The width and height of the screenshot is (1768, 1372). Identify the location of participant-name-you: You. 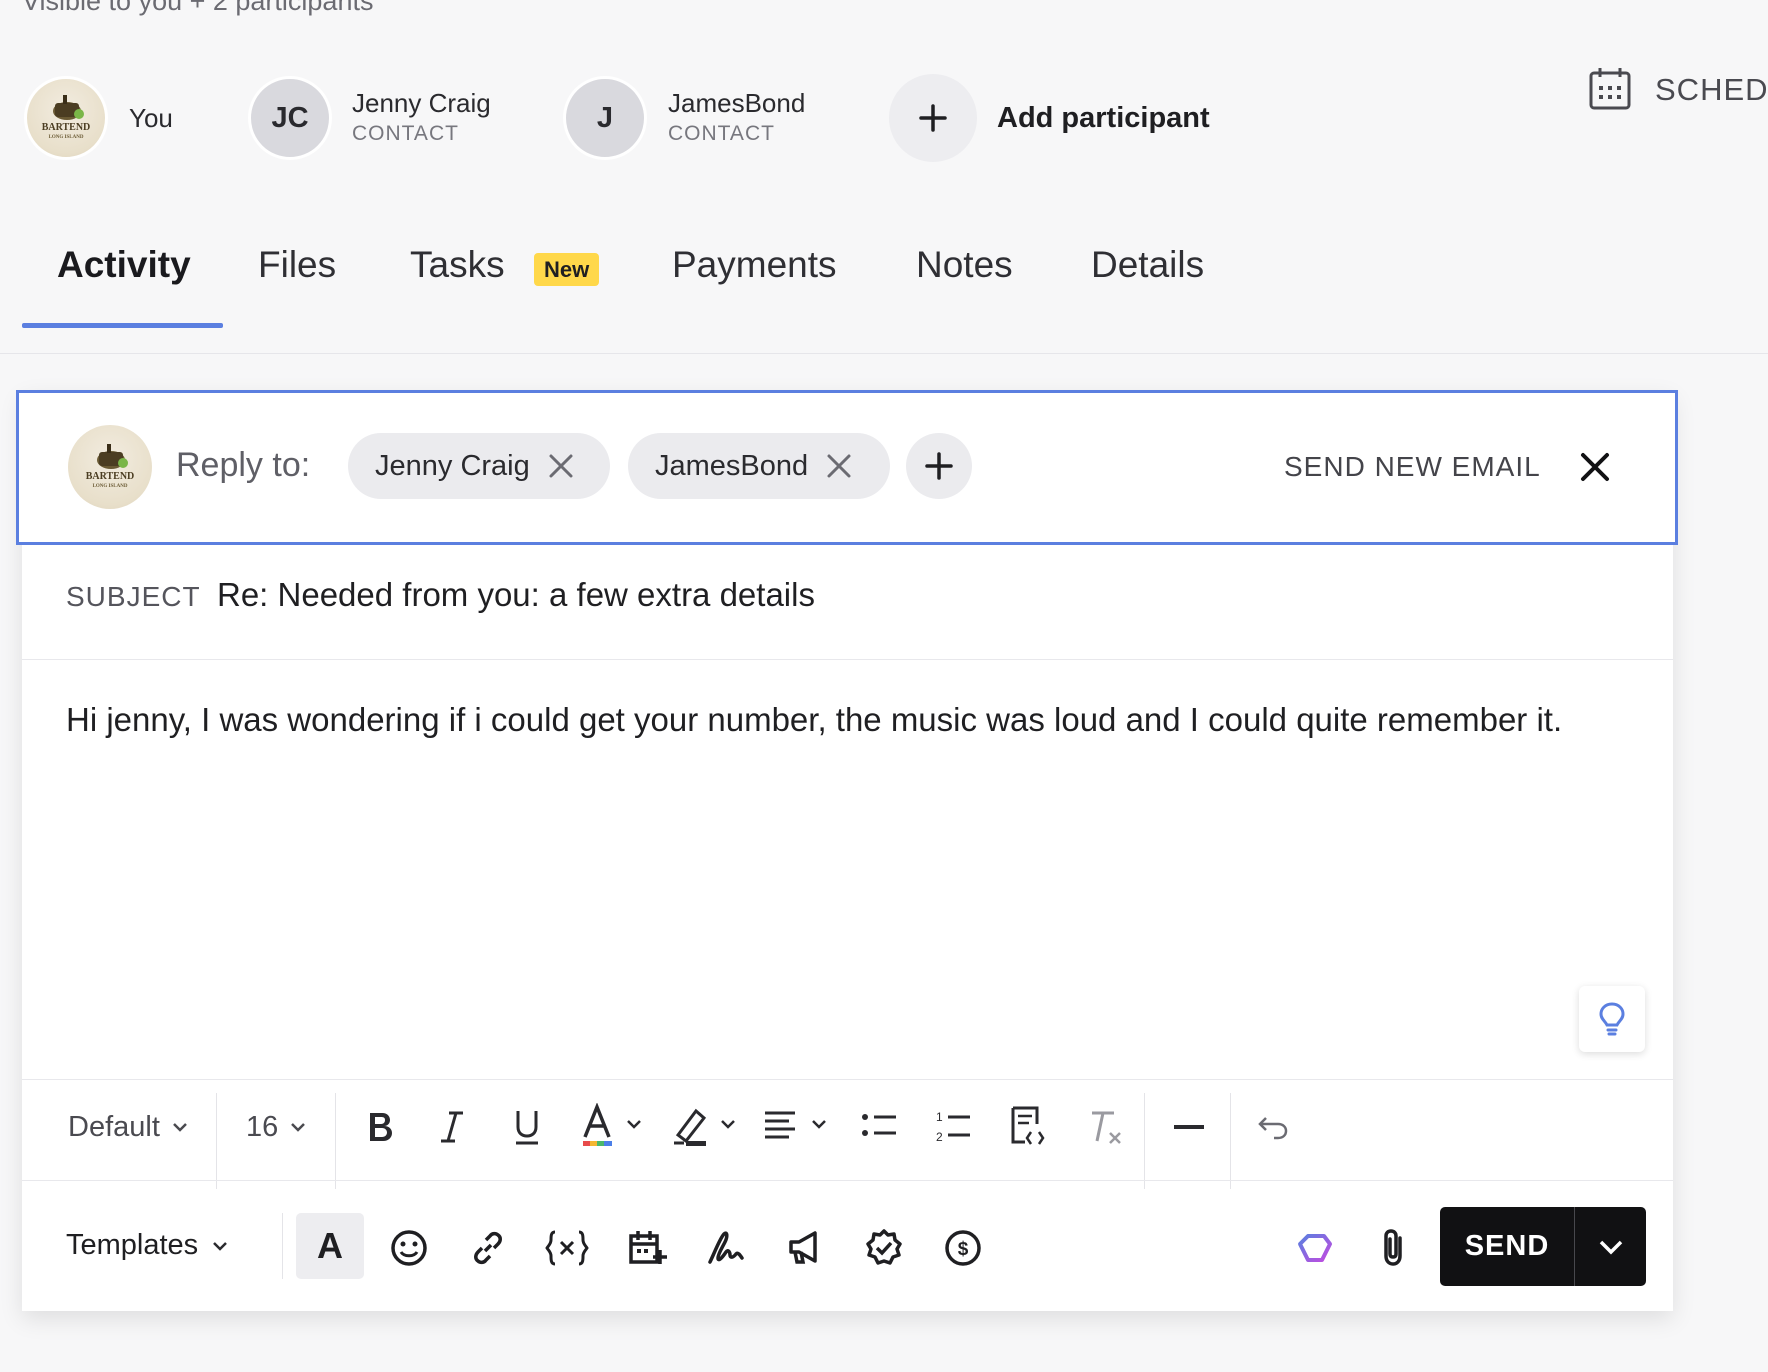
(151, 118).